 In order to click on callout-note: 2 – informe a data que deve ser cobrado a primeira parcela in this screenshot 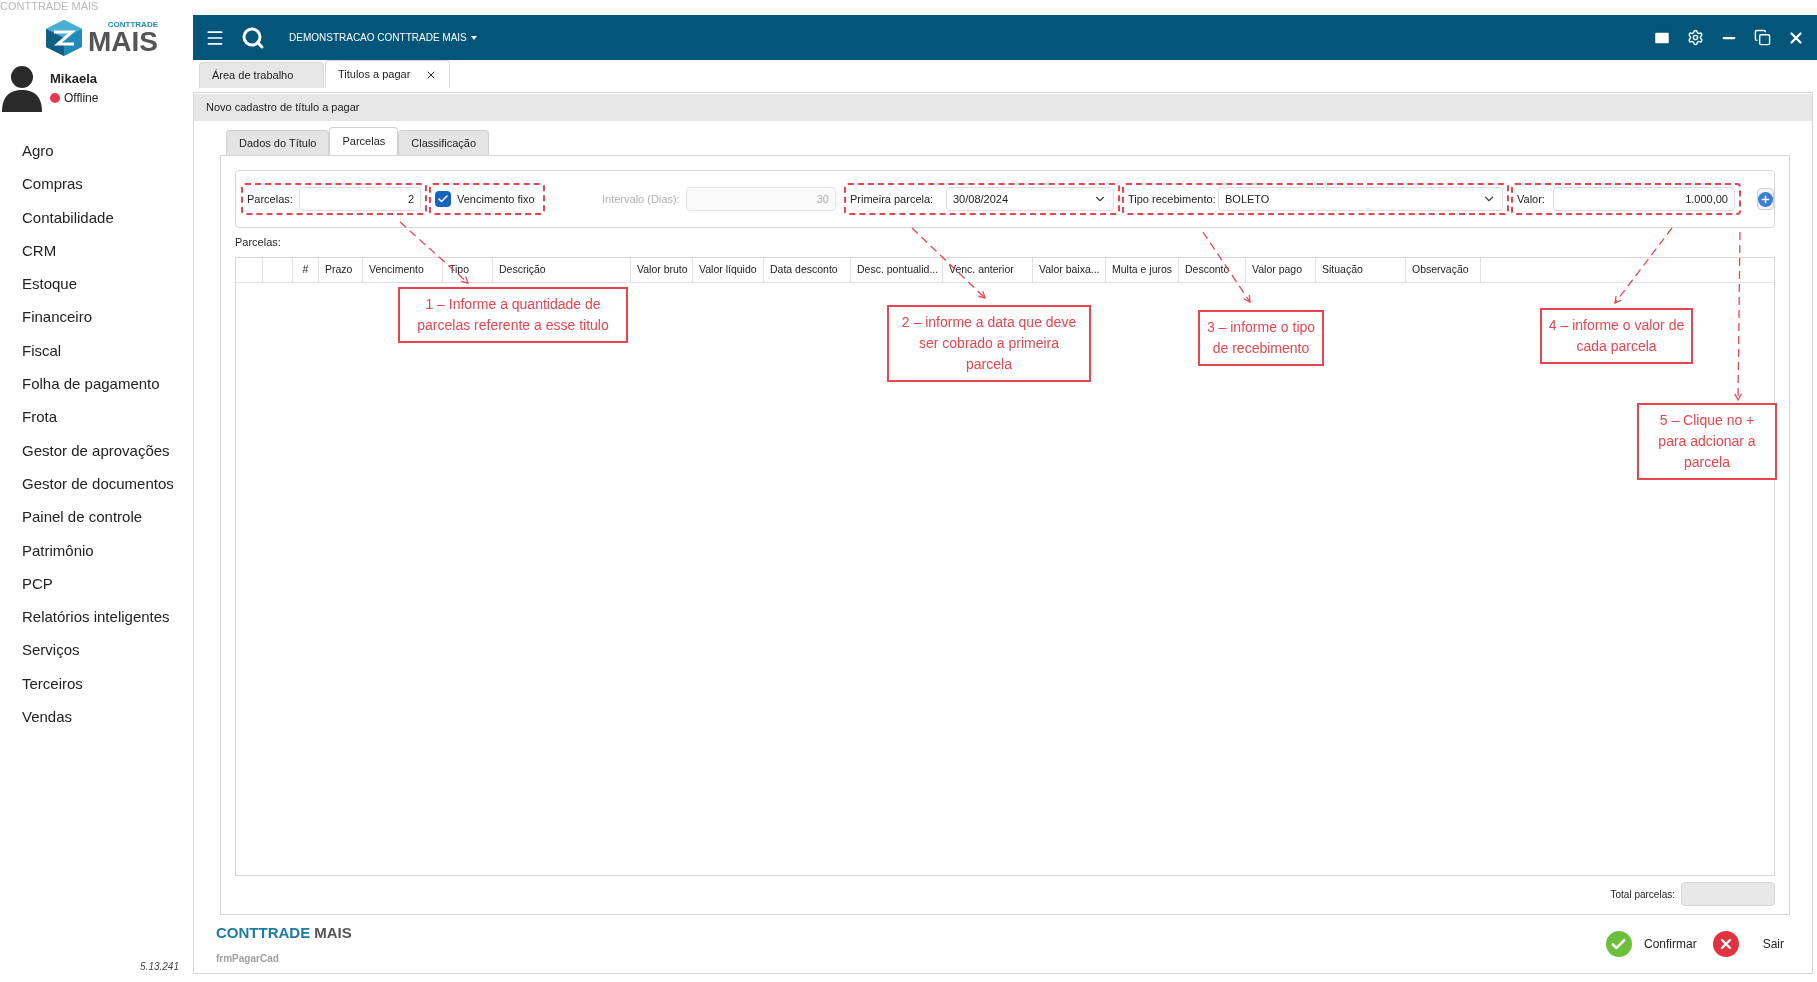, I will do `click(989, 343)`.